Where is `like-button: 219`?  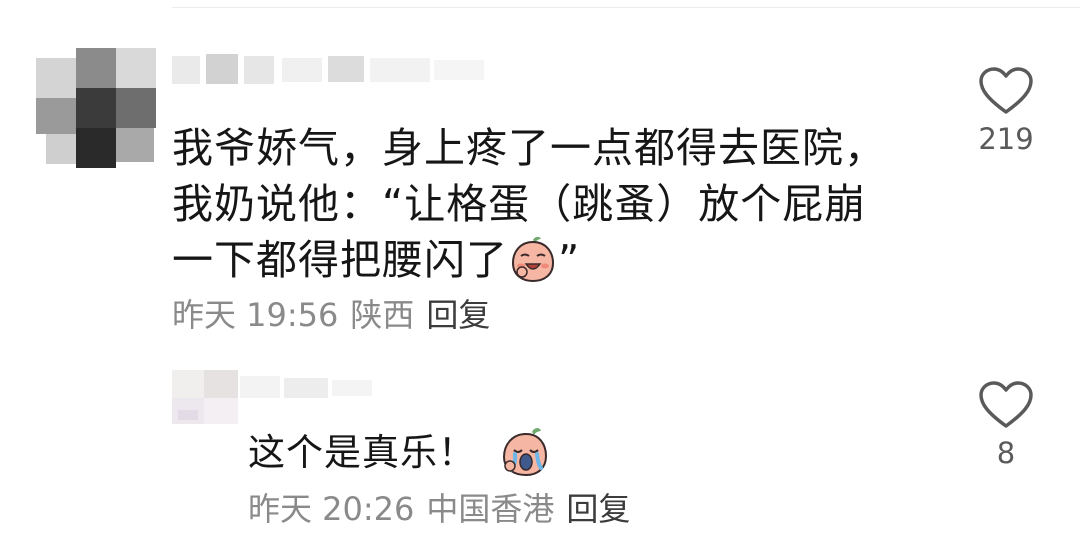 like-button: 219 is located at coordinates (1006, 111).